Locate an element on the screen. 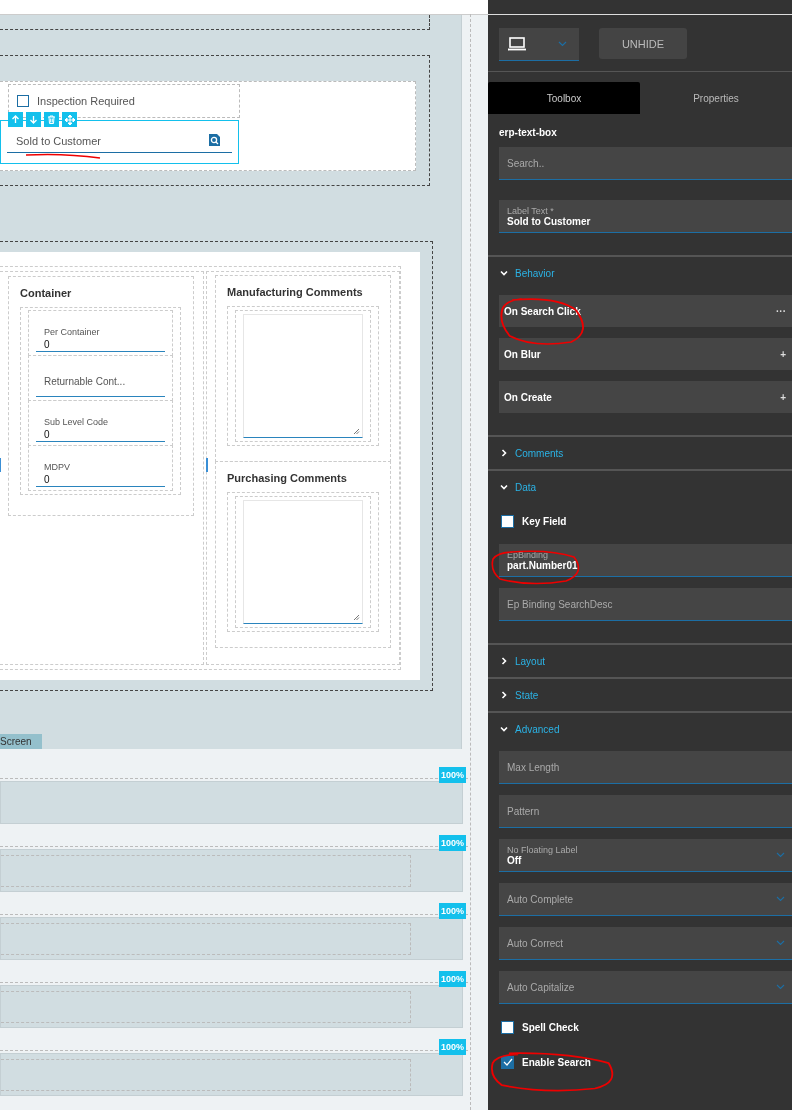 The height and width of the screenshot is (1110, 792). group-title: Manufacturing Comments is located at coordinates (295, 292).